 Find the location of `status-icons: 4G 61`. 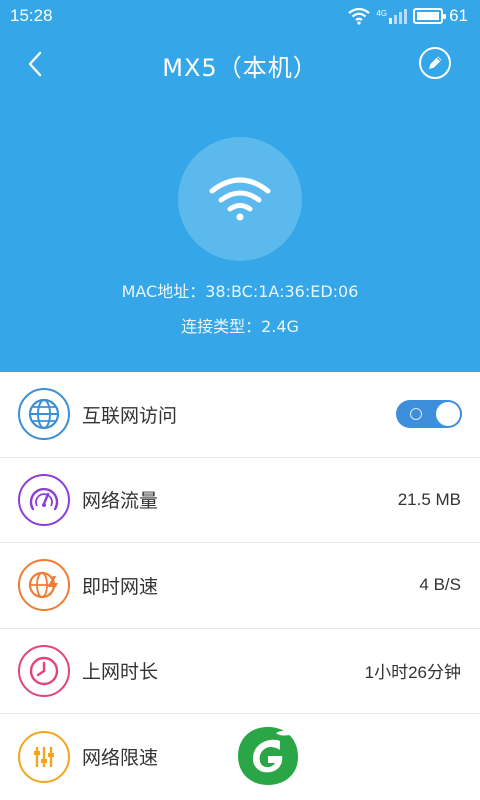

status-icons: 4G 61 is located at coordinates (408, 16).